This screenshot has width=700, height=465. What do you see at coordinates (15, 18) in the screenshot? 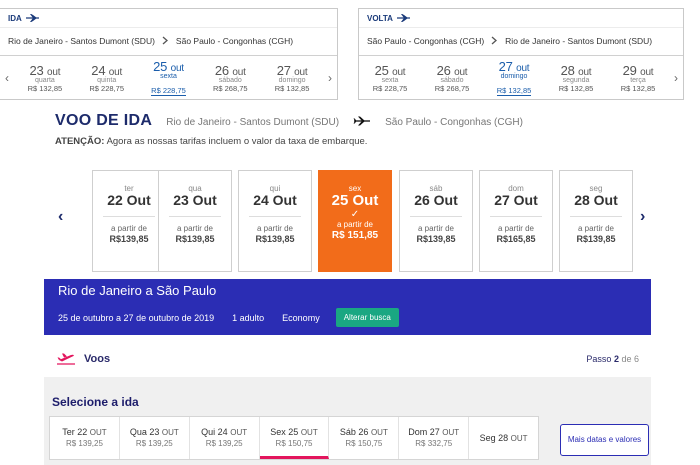
I see `ida-label: IDA` at bounding box center [15, 18].